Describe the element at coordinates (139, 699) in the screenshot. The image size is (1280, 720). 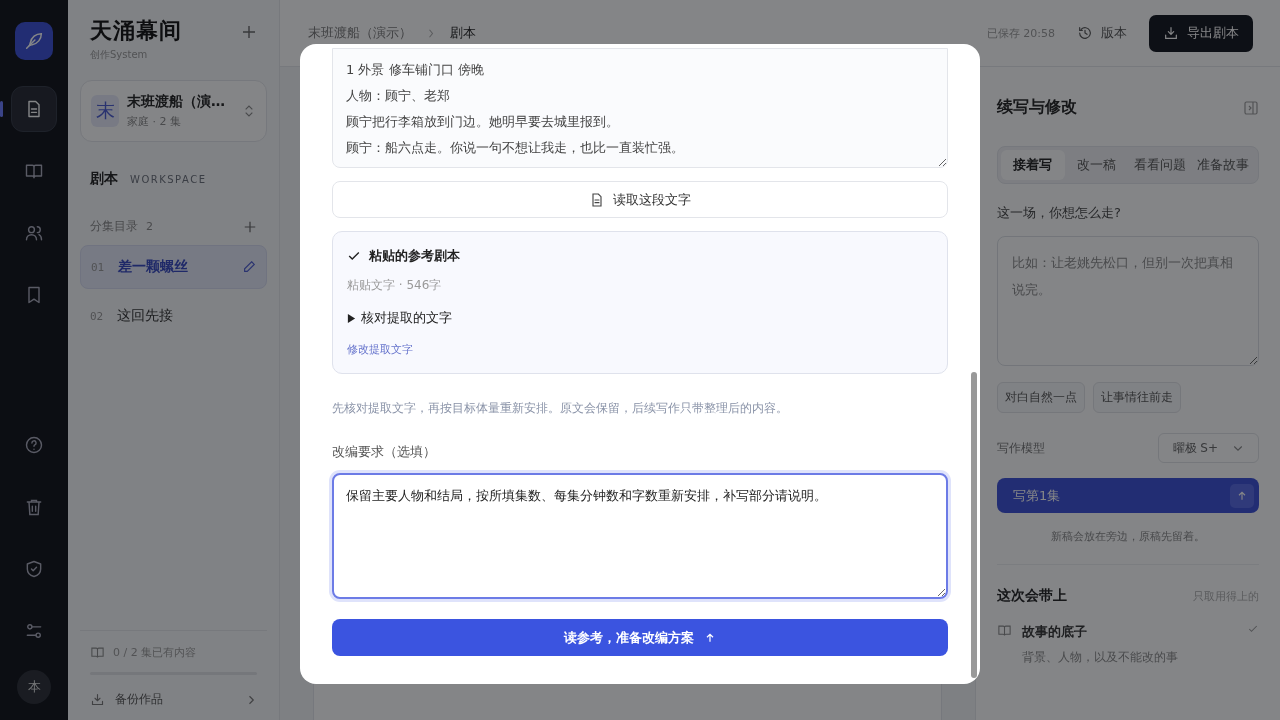
I see `backup-label: 备份作品` at that location.